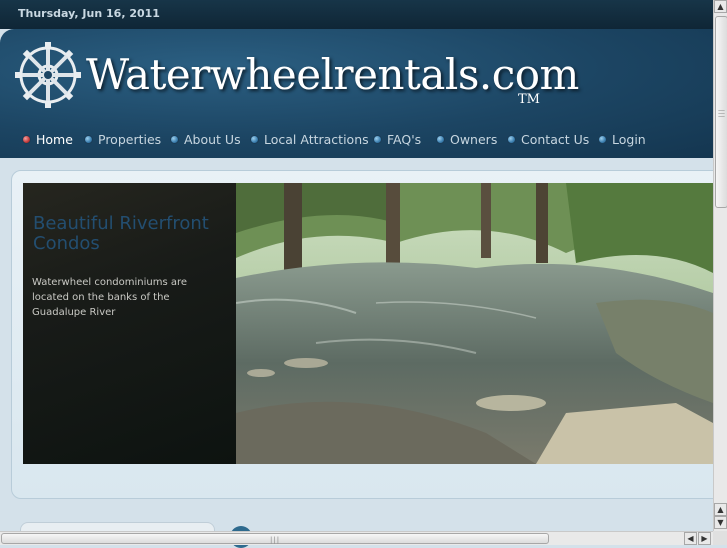  I want to click on nav-item-label: Owners, so click(474, 139).